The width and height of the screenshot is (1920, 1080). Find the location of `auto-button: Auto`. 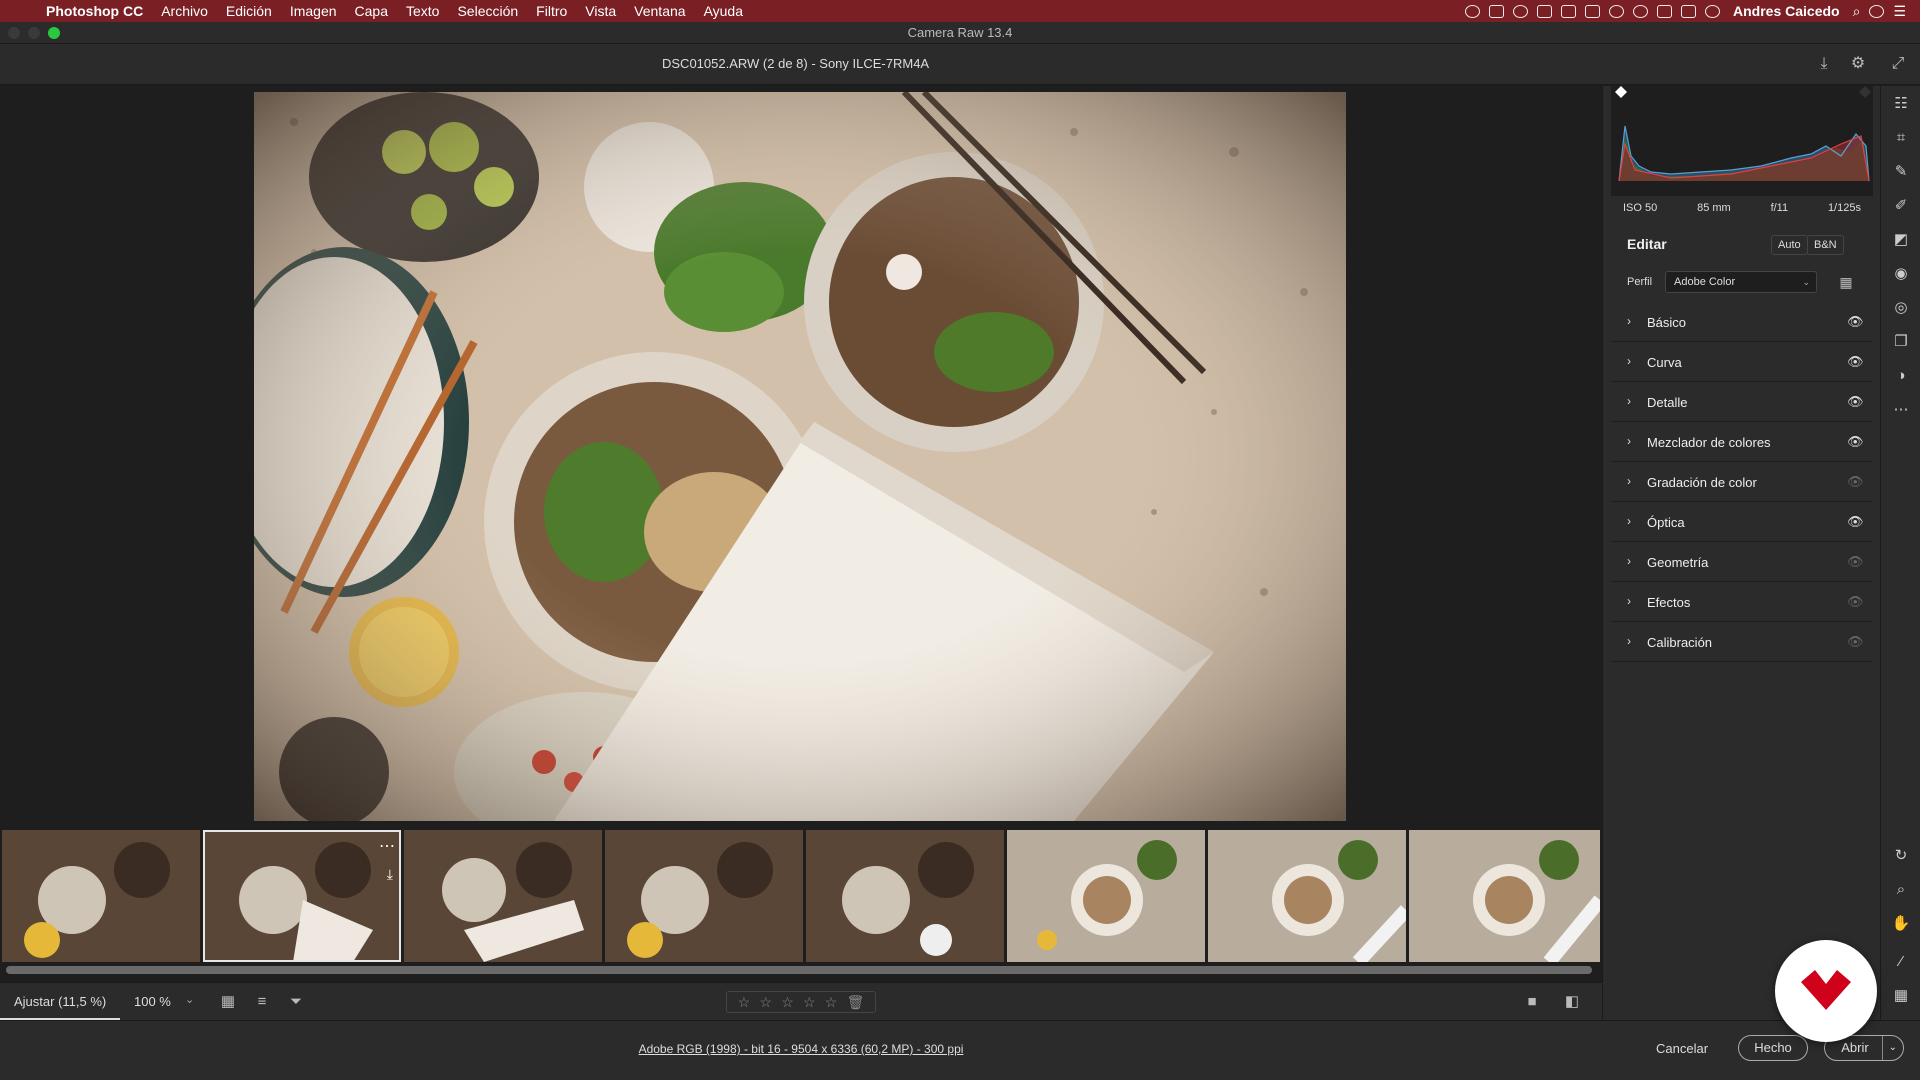

auto-button: Auto is located at coordinates (1789, 245).